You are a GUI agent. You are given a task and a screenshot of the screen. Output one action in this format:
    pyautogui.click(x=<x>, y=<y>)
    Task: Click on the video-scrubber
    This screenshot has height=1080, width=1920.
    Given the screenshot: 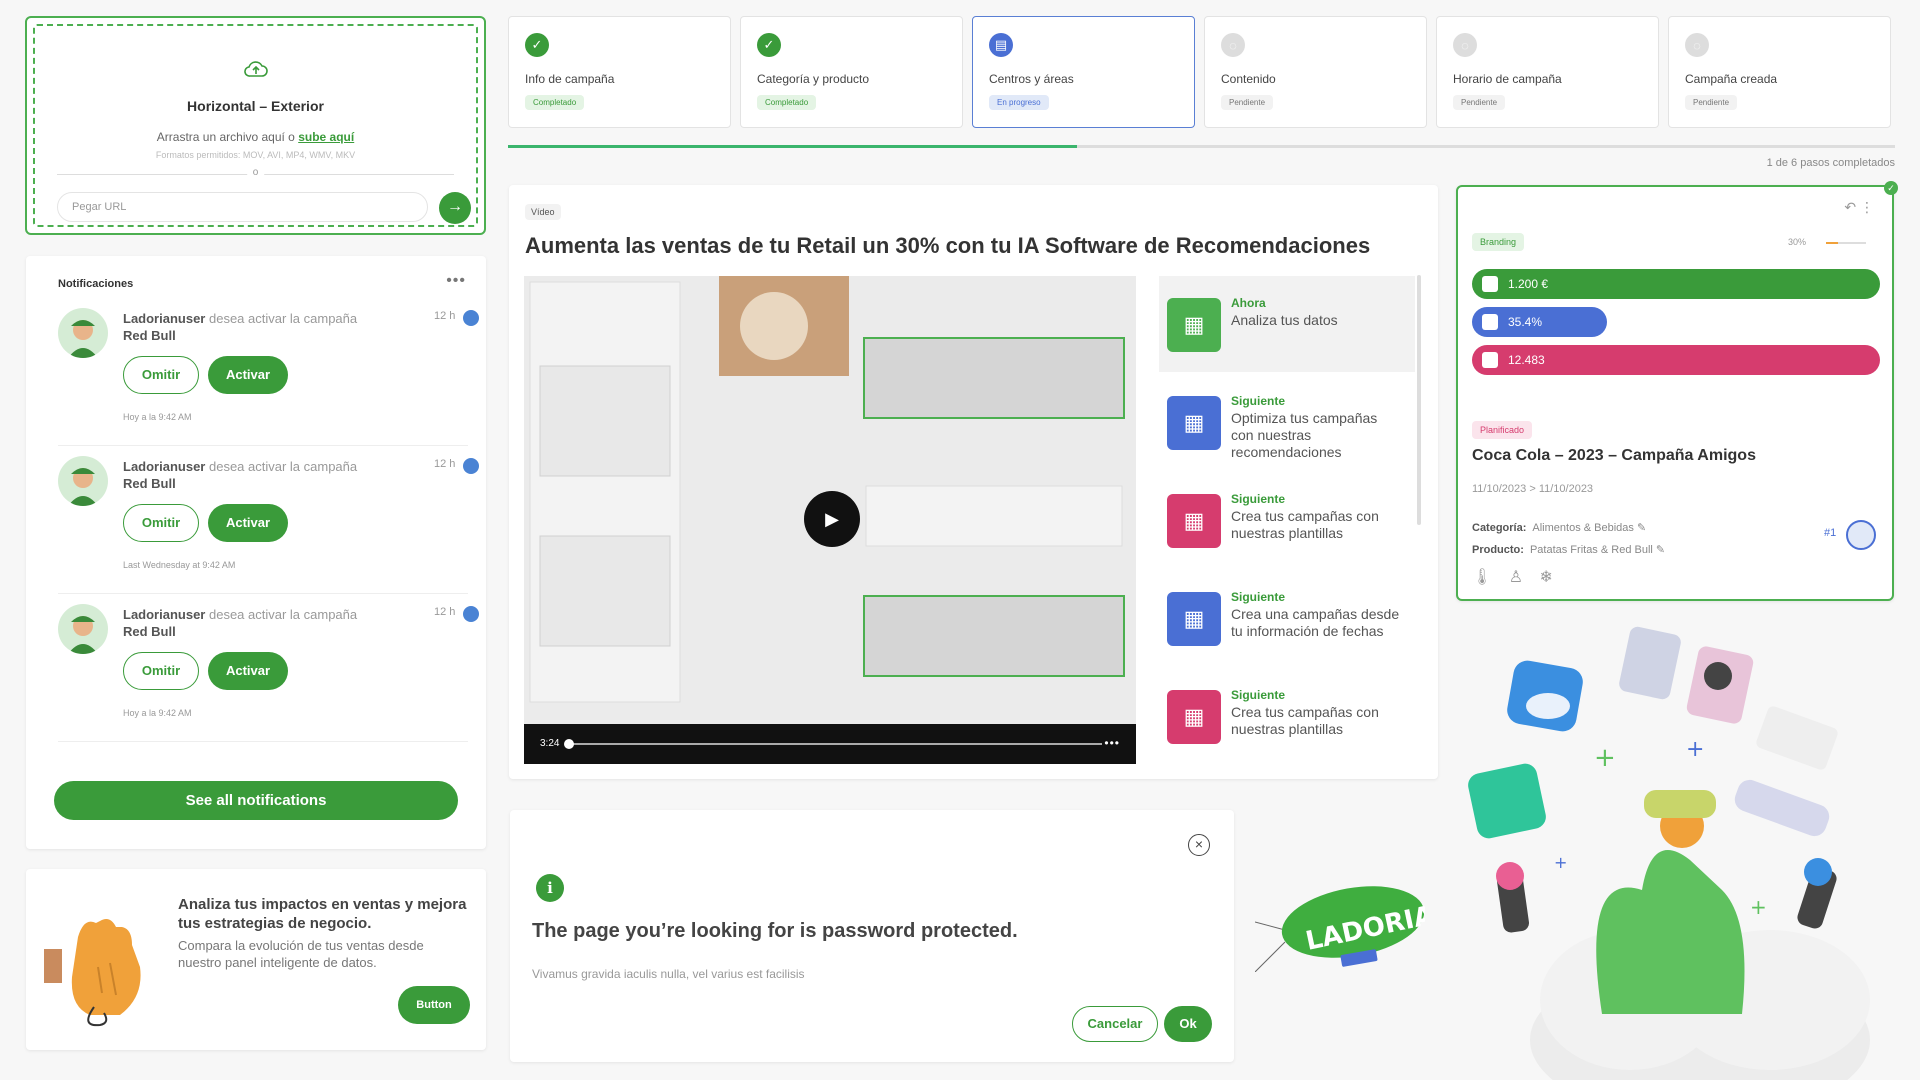 What is the action you would take?
    pyautogui.click(x=834, y=744)
    